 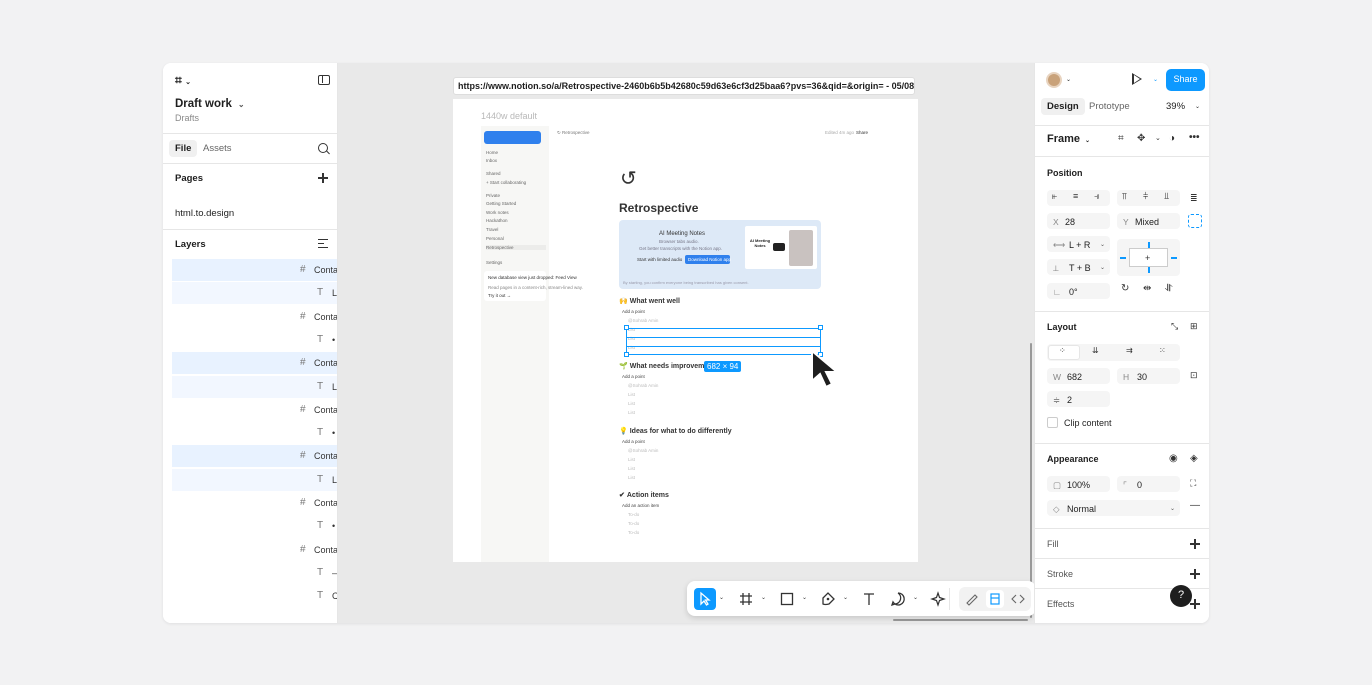 What do you see at coordinates (1168, 288) in the screenshot?
I see `flip-vertical-icon: ⥯` at bounding box center [1168, 288].